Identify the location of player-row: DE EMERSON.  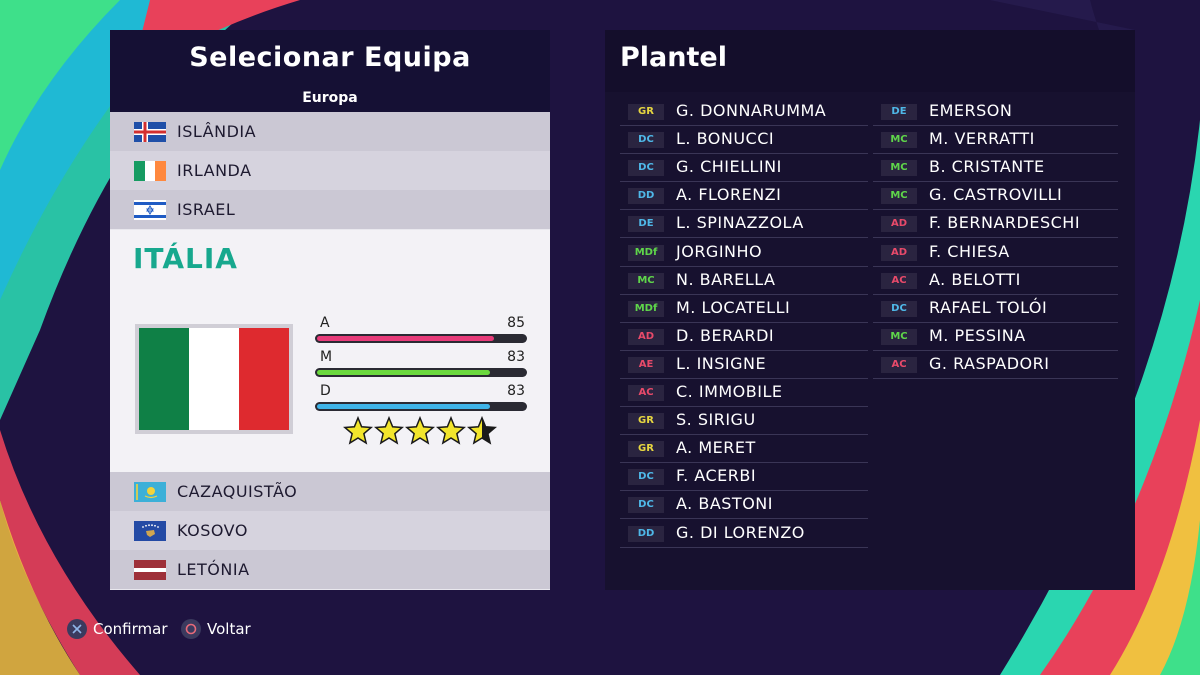
(995, 112).